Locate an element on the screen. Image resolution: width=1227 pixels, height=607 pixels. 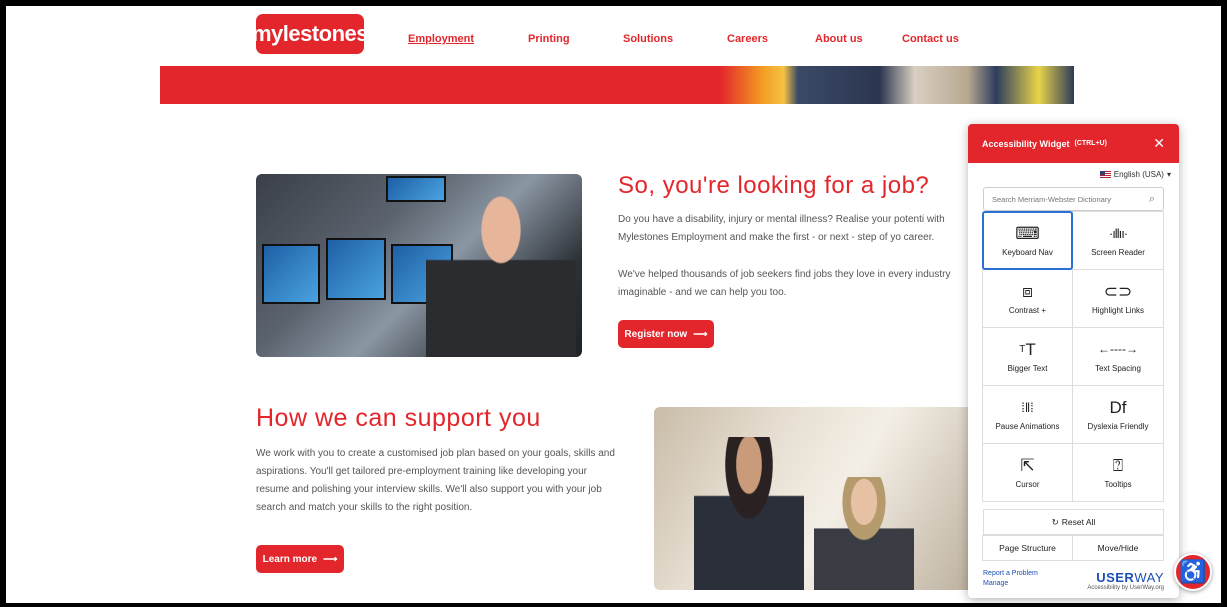
reset-all-button: ↻ Reset All is located at coordinates (1073, 522).